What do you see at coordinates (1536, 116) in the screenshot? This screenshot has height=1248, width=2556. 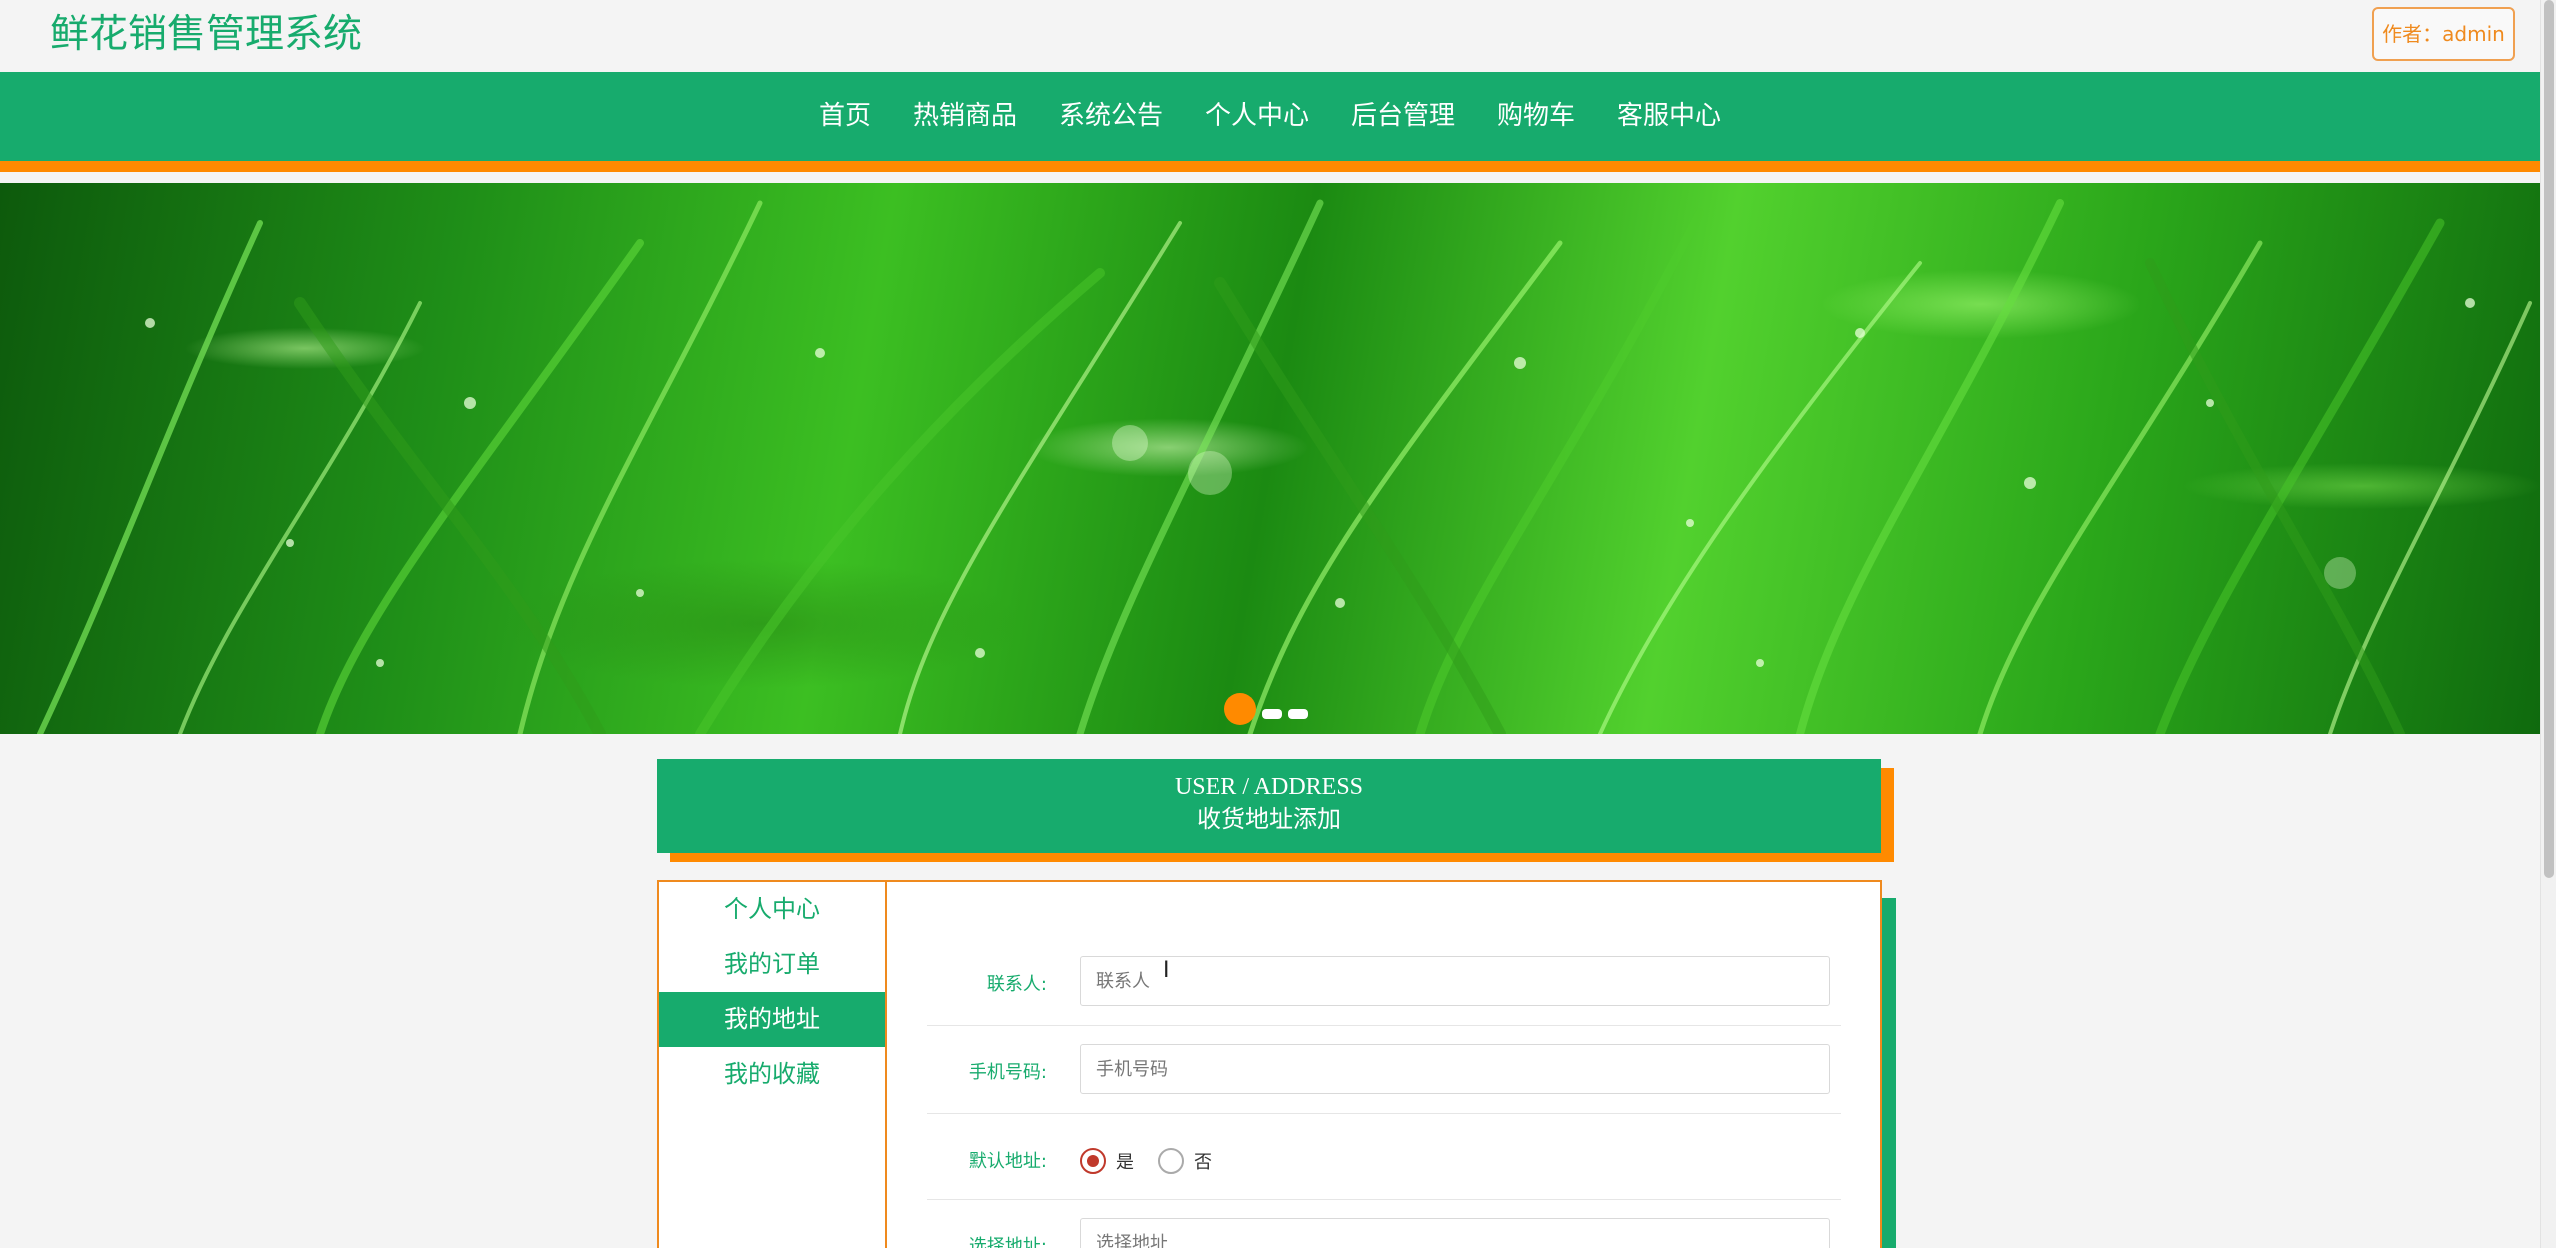 I see `nav-item-cart: 购物车` at bounding box center [1536, 116].